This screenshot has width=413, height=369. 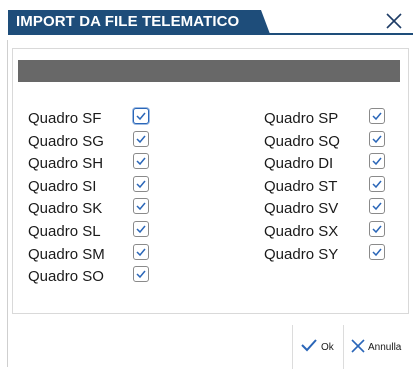 I want to click on checkbox-label: Quadro ST, so click(x=301, y=186).